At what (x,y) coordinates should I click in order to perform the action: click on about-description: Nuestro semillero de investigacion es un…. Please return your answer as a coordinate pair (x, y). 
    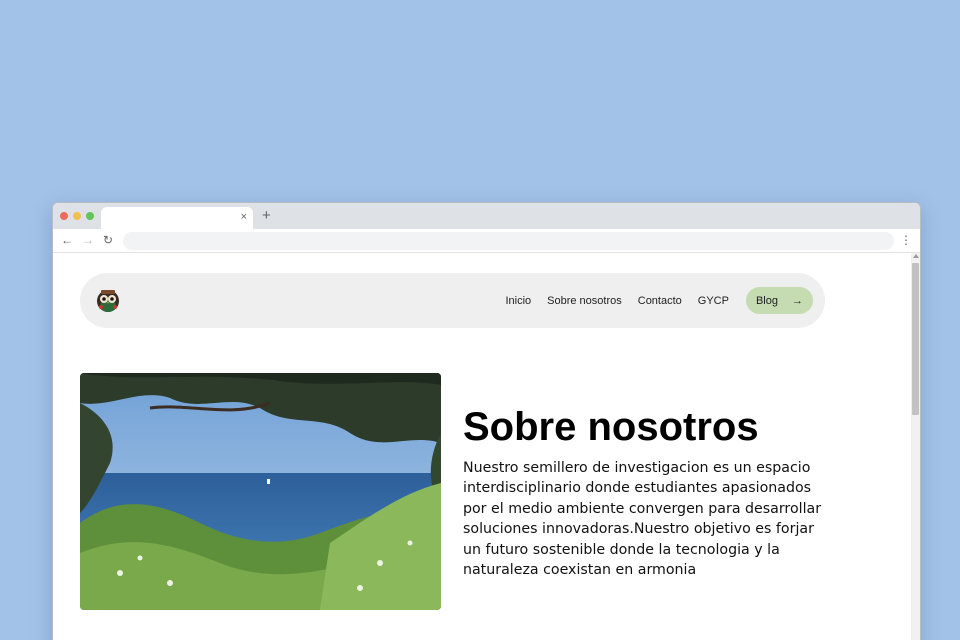
    Looking at the image, I should click on (642, 519).